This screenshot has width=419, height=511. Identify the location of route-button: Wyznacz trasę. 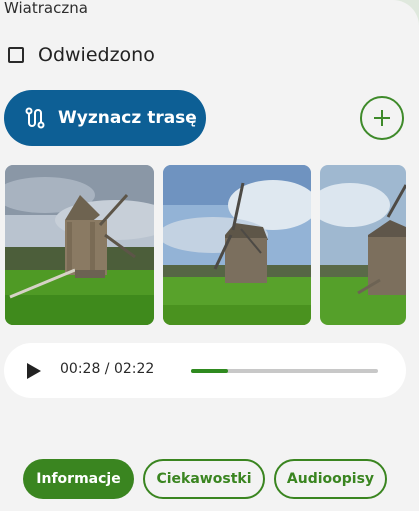
(105, 118).